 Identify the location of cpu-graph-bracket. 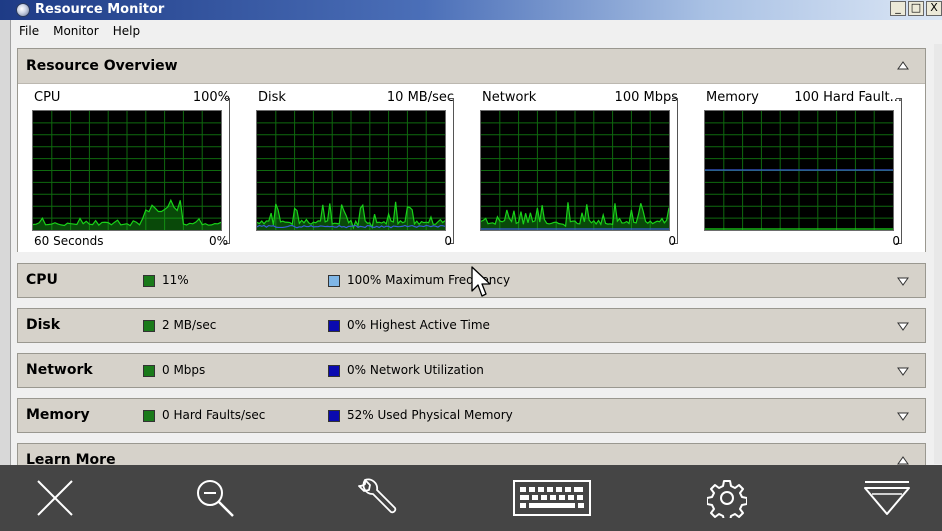
(227, 171).